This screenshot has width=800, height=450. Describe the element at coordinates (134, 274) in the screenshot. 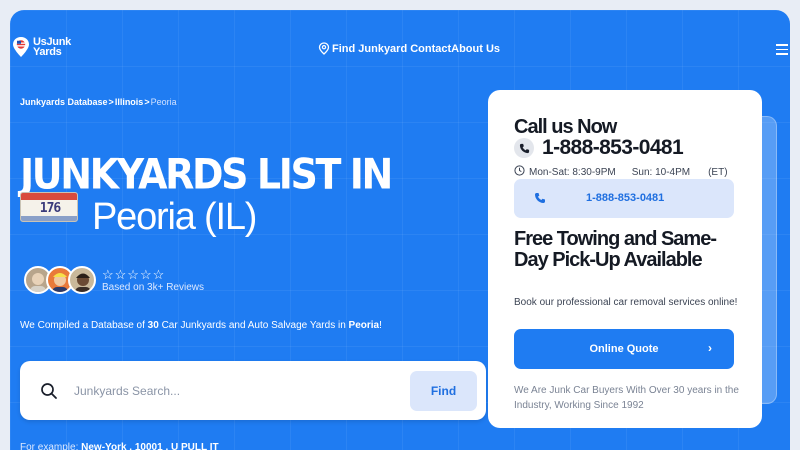

I see `rating-stars-icon: ☆☆☆☆☆` at that location.